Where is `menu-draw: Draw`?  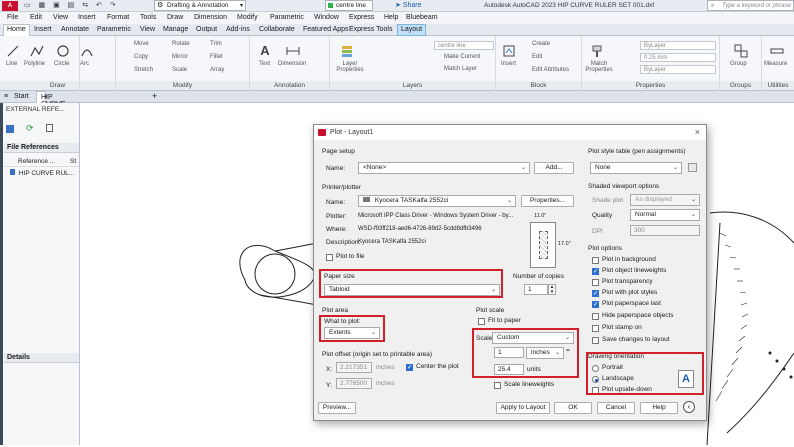
menu-draw: Draw is located at coordinates (175, 17).